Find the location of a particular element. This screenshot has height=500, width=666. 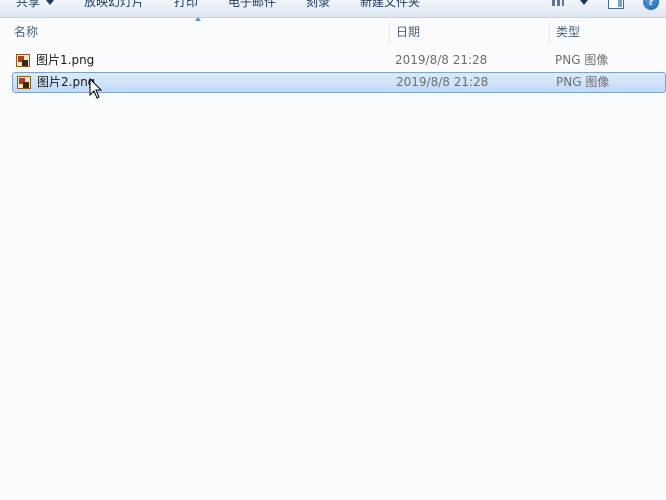

email-button: 电子邮件 is located at coordinates (252, 5).